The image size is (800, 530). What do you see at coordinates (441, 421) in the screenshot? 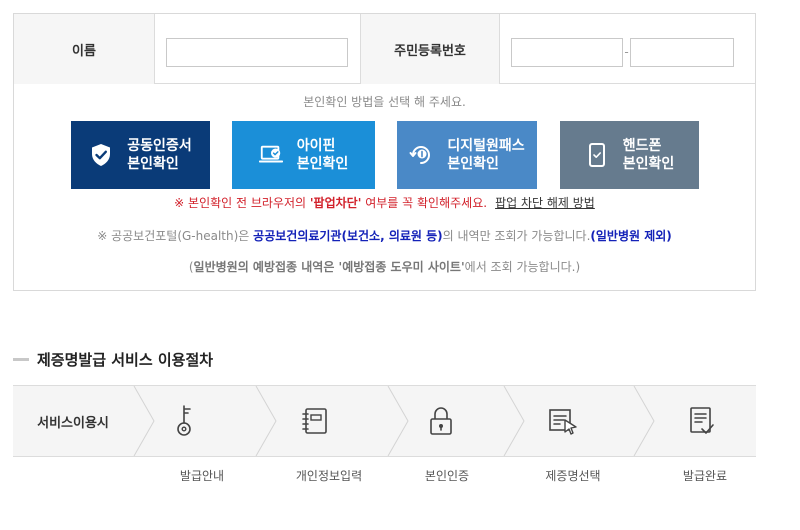
I see `lock-icon` at bounding box center [441, 421].